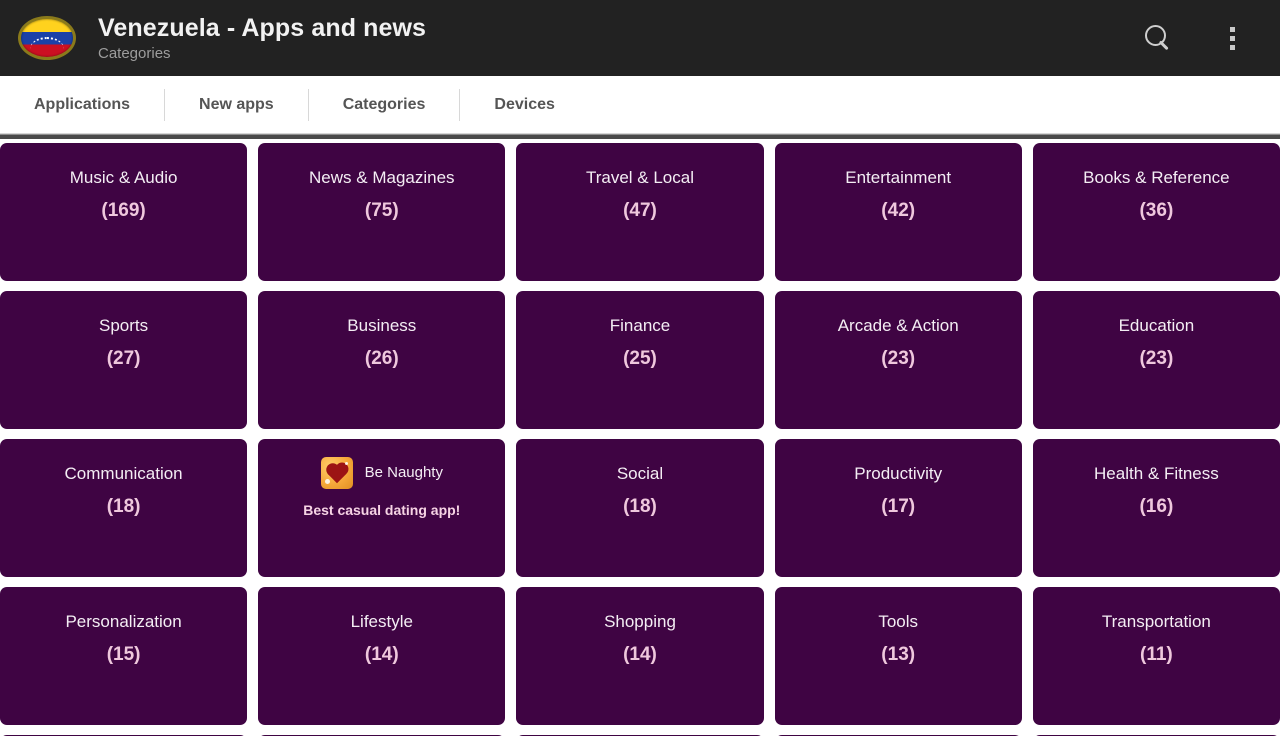  I want to click on page-title: Venezuela - Apps and news, so click(262, 27).